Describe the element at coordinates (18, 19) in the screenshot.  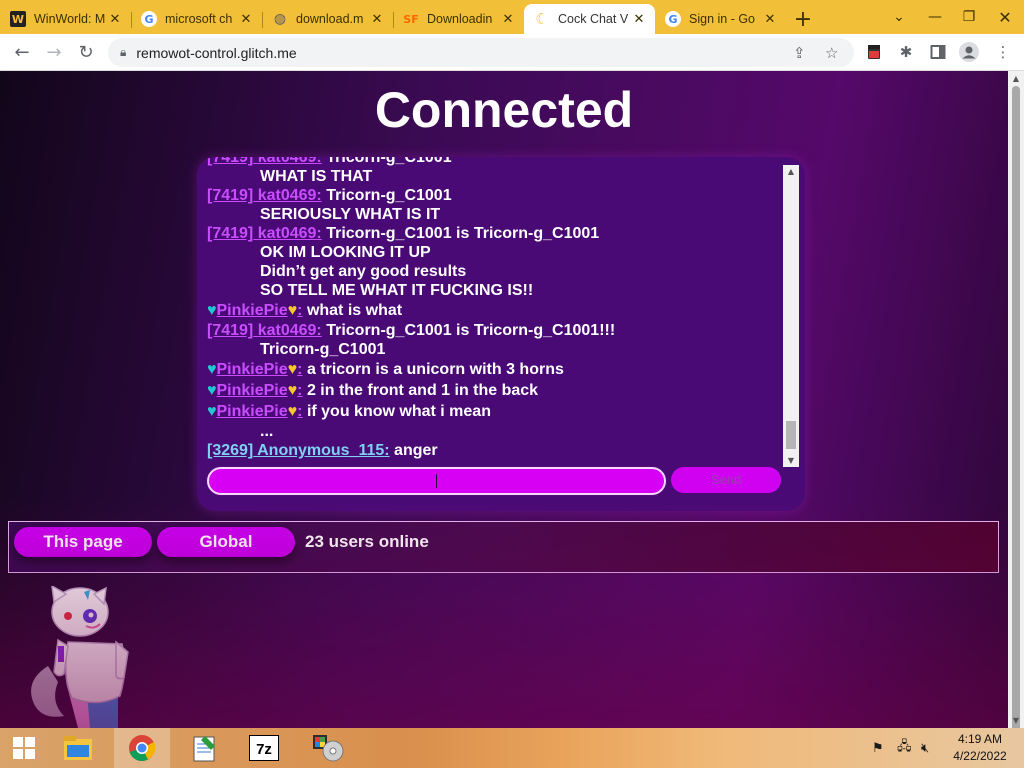
I see `winworld-favicon-icon: W` at that location.